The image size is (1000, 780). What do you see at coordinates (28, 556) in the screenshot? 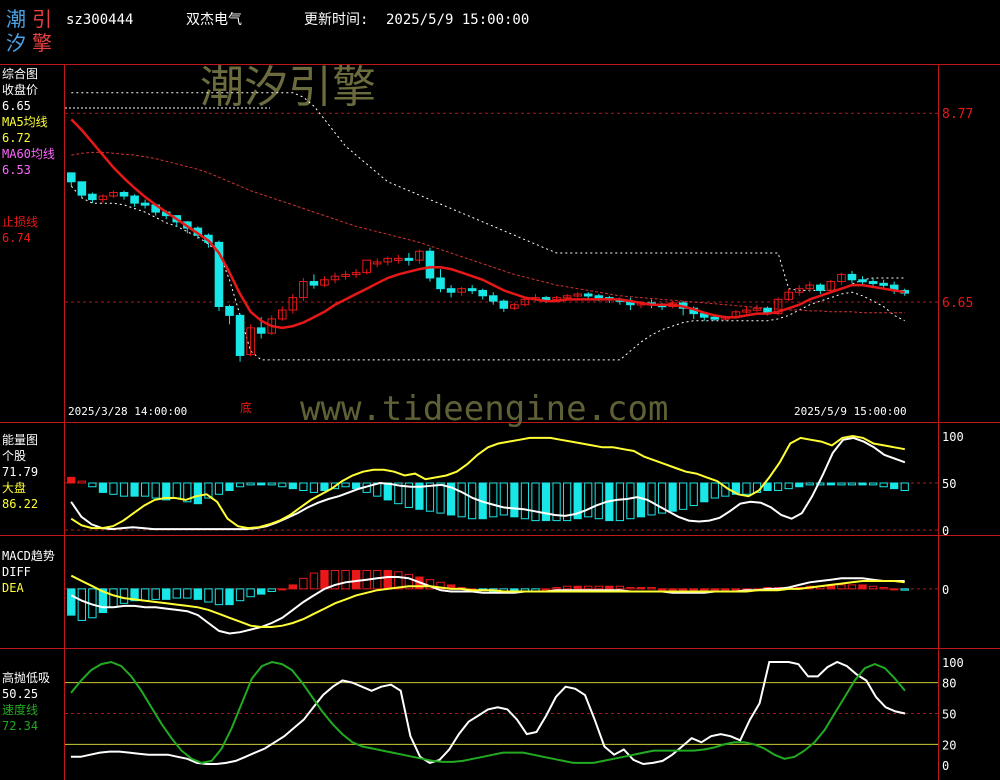
I see `legend-label: MACD趋势` at bounding box center [28, 556].